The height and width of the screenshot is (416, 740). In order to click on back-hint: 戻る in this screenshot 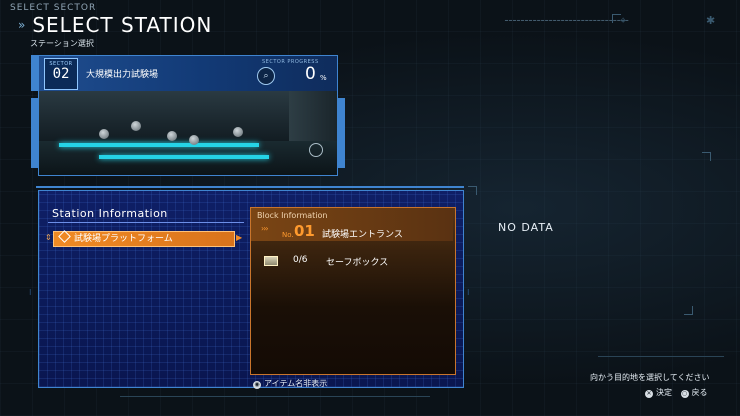, I will do `click(700, 392)`.